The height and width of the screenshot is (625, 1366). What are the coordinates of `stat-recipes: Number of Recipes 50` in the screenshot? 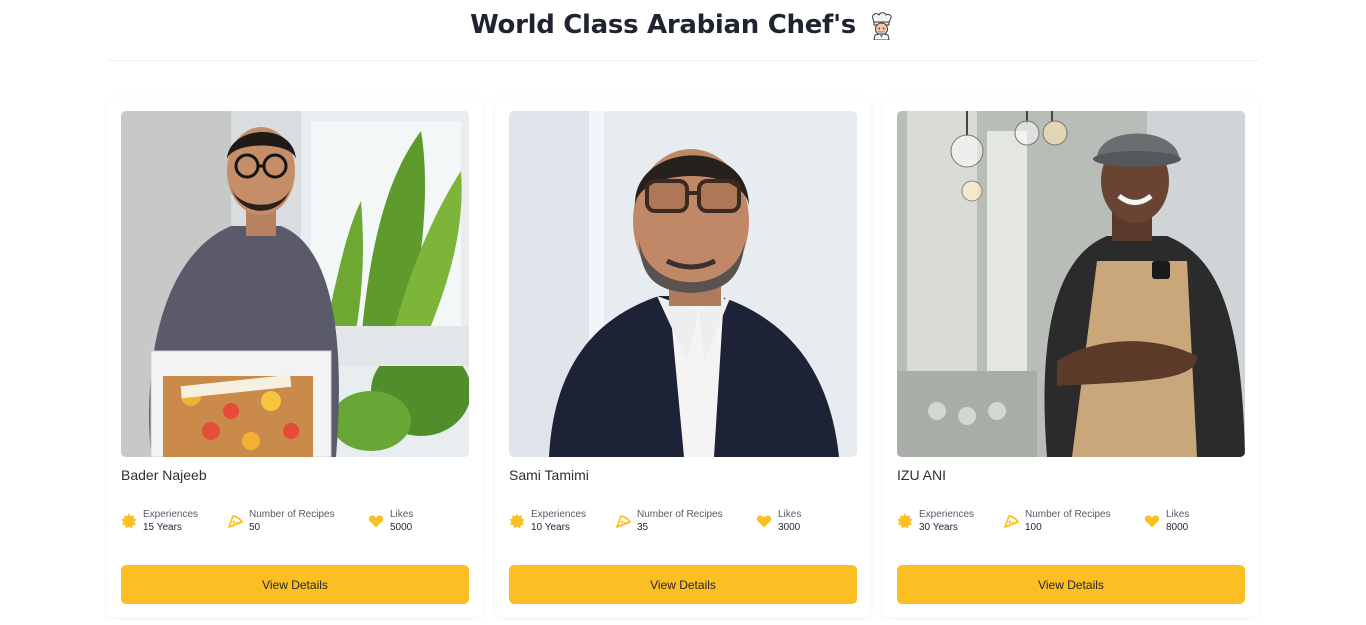 It's located at (281, 521).